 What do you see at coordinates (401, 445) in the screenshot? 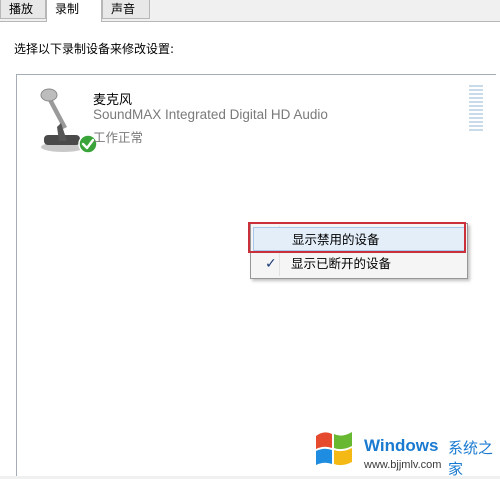
I see `watermark-brand: Windows` at bounding box center [401, 445].